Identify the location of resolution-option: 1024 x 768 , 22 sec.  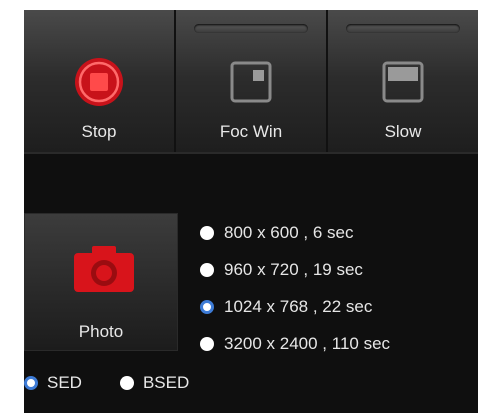
(335, 306).